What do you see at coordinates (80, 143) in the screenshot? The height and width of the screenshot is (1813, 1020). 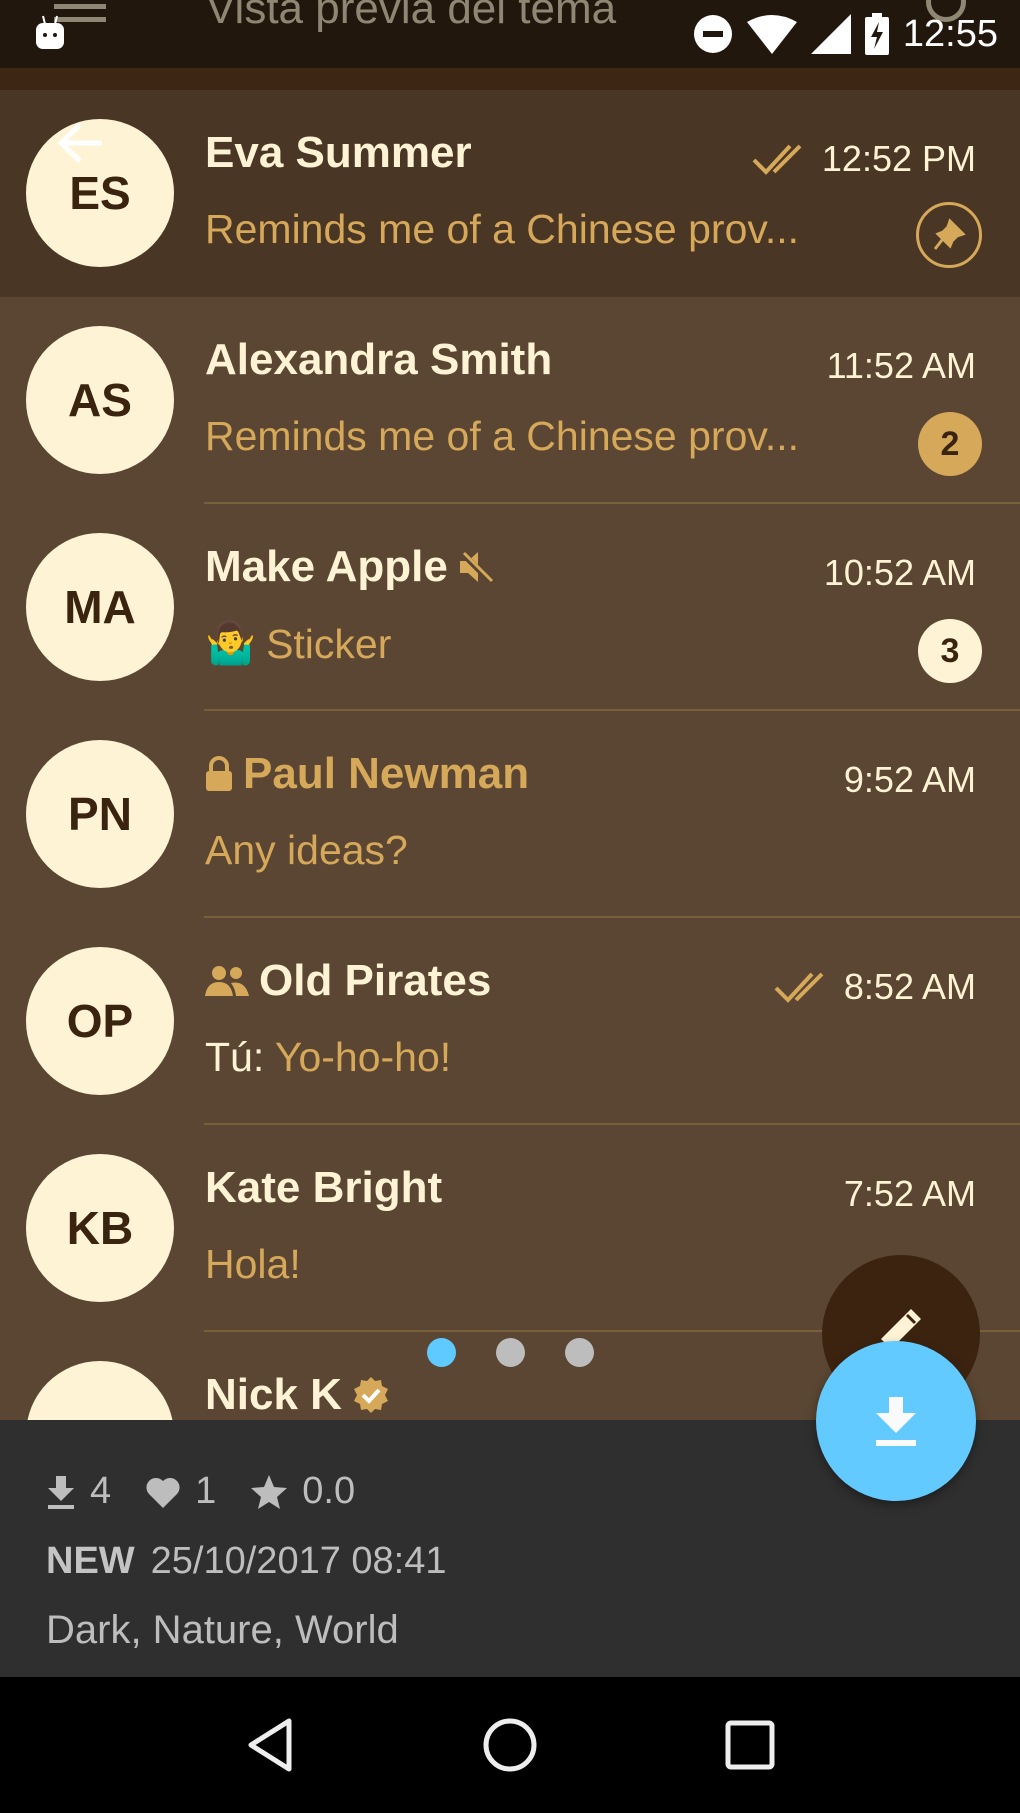 I see `back-arrow-icon` at bounding box center [80, 143].